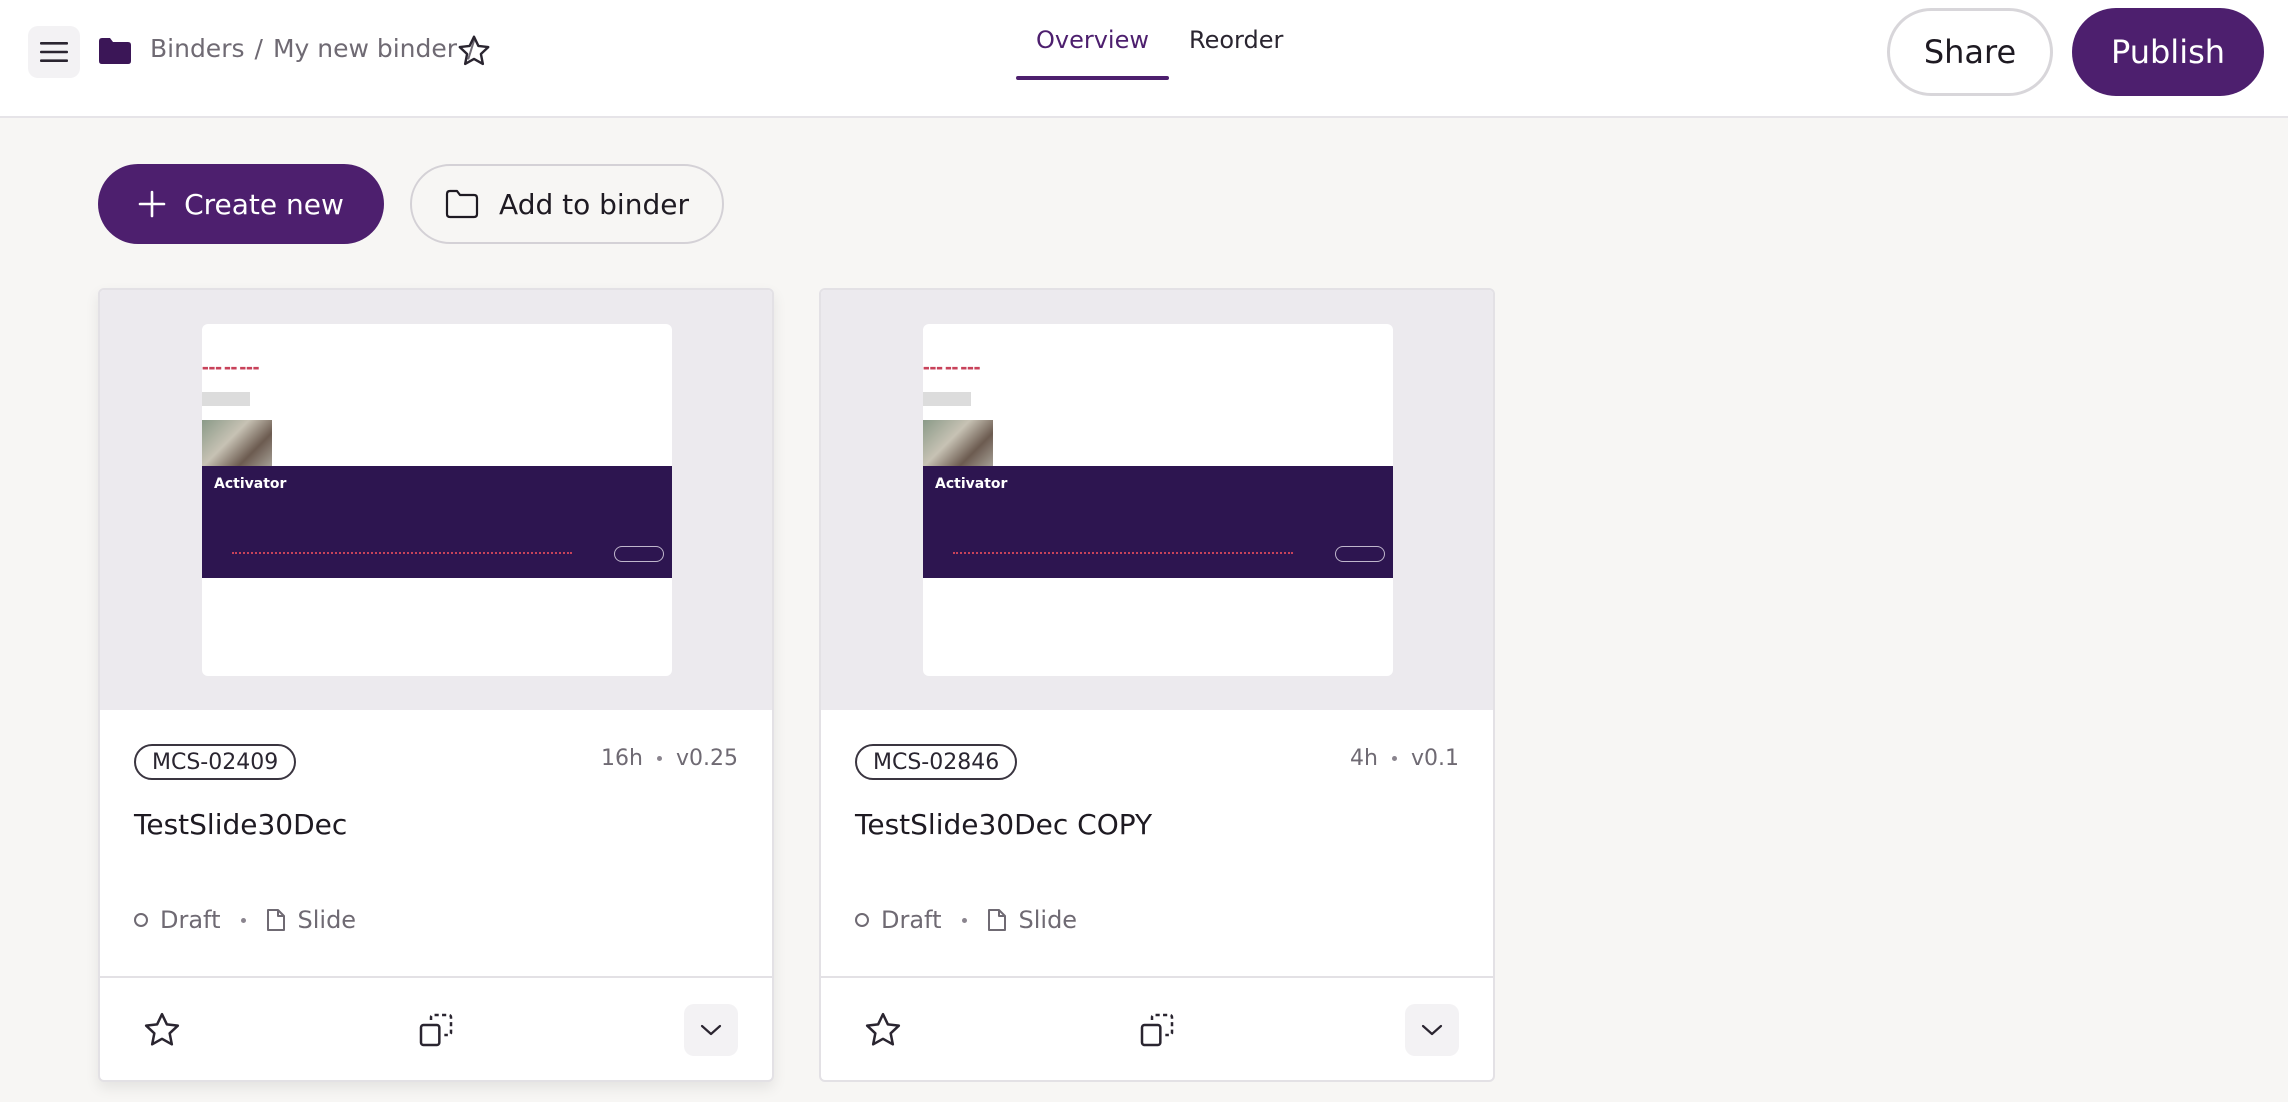 The image size is (2288, 1102). Describe the element at coordinates (1970, 52) in the screenshot. I see `share-button: Share` at that location.